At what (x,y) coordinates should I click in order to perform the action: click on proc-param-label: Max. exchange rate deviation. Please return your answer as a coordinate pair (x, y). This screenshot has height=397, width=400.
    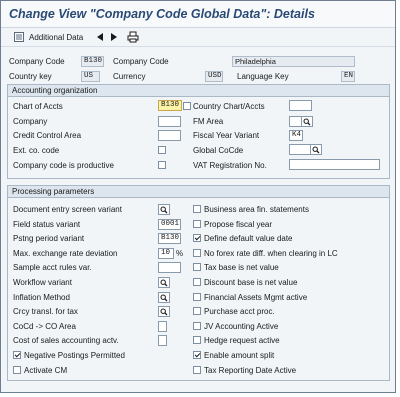
    Looking at the image, I should click on (65, 253).